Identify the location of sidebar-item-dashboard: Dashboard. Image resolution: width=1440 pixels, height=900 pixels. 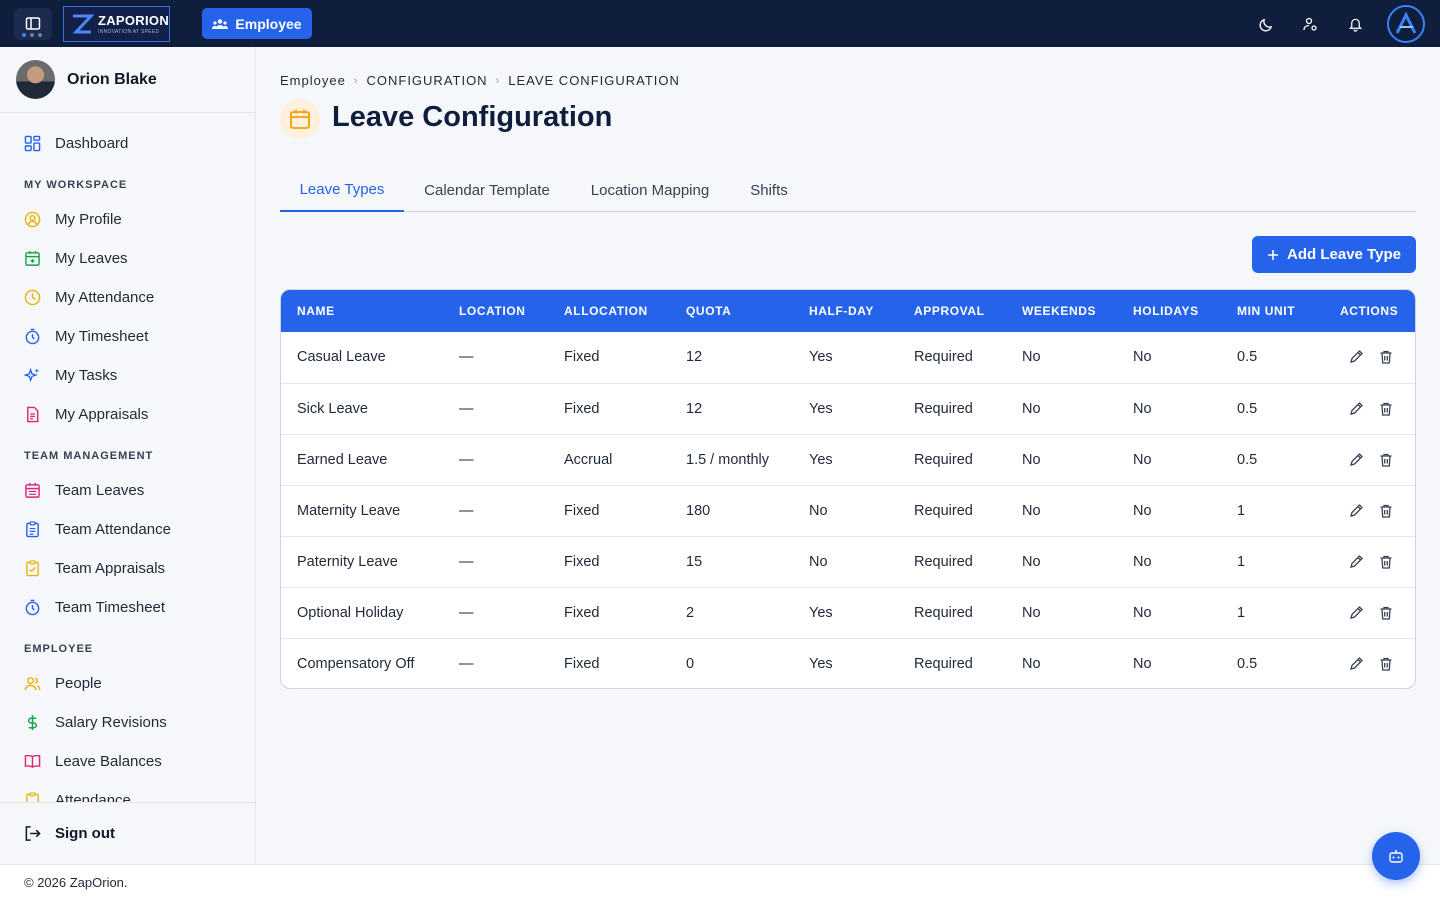
(127, 143).